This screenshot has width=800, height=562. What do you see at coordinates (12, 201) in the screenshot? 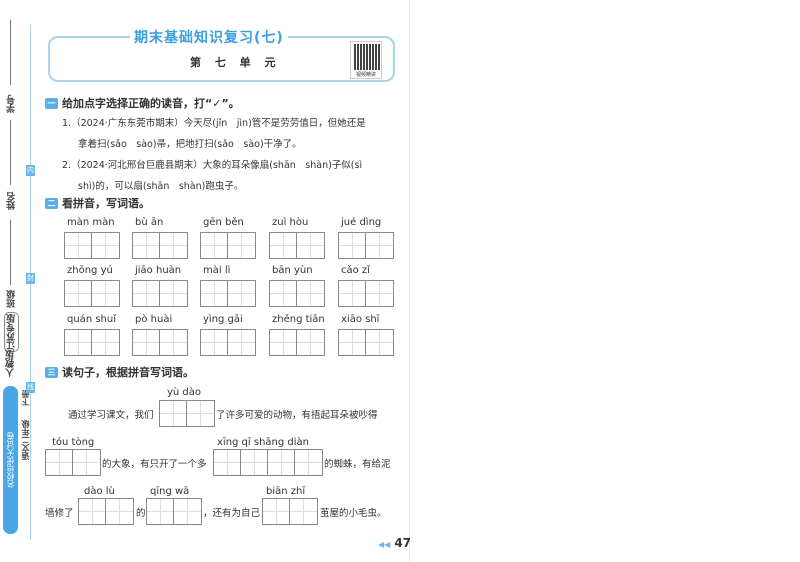
I see `name-label: 姓名` at bounding box center [12, 201].